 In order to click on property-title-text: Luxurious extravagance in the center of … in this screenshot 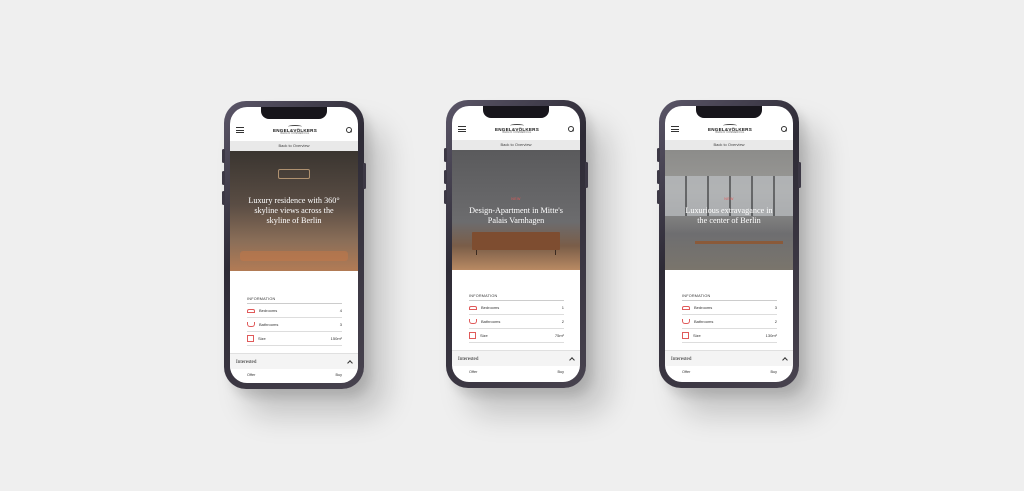, I will do `click(729, 215)`.